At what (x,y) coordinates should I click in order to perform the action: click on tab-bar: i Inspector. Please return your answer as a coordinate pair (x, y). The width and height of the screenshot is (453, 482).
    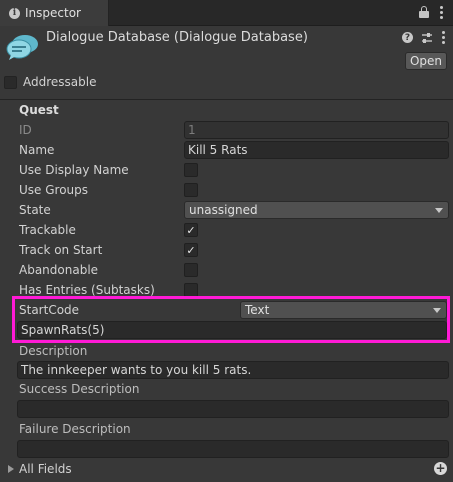
    Looking at the image, I should click on (226, 13).